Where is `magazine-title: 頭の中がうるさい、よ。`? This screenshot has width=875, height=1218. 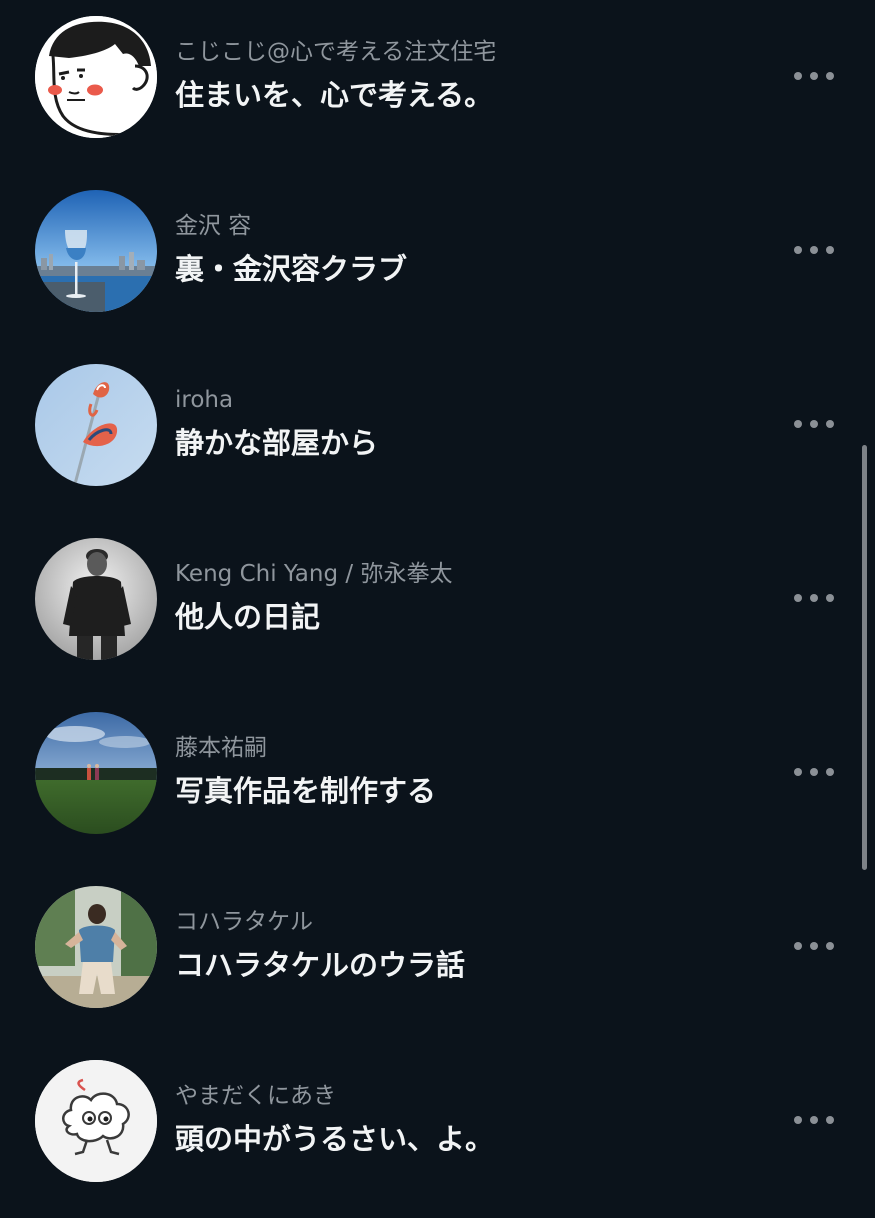
magazine-title: 頭の中がうるさい、よ。 is located at coordinates (334, 1139).